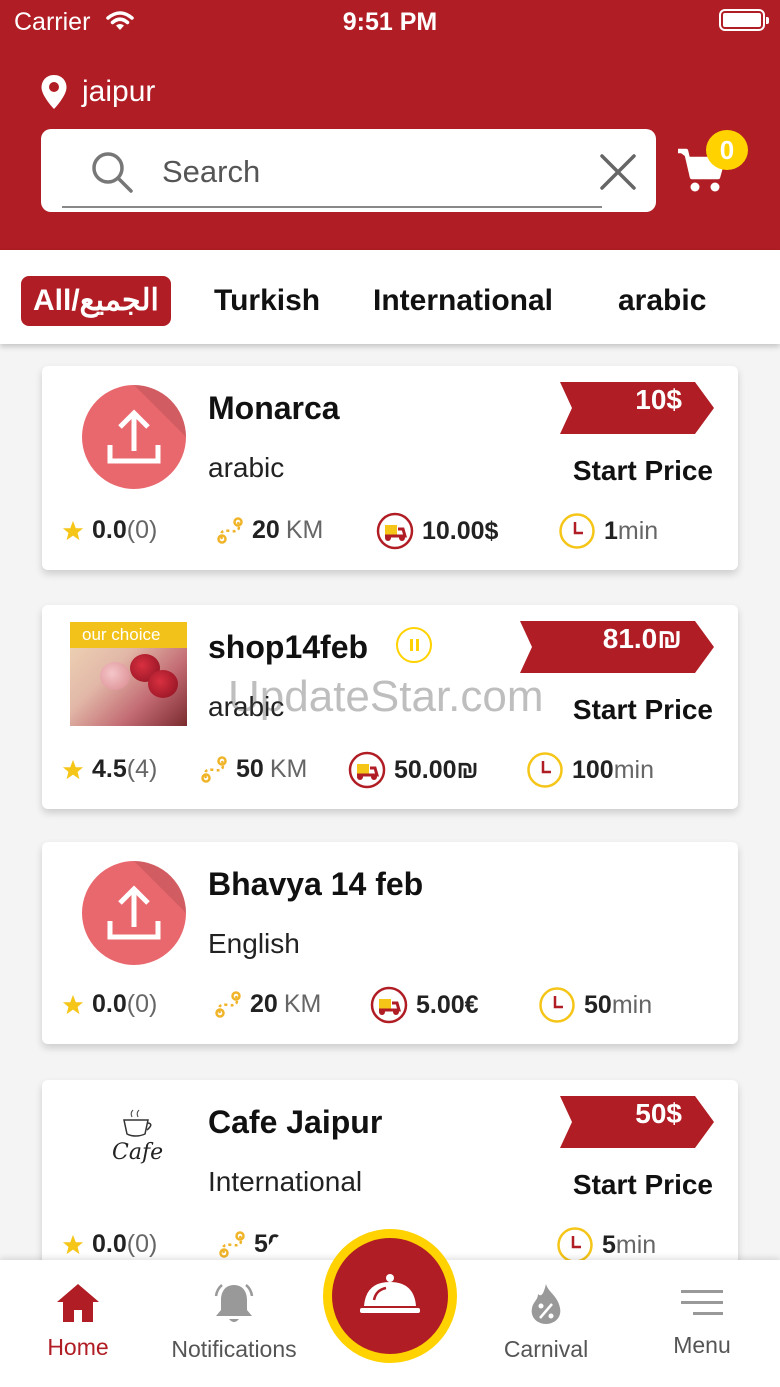 The width and height of the screenshot is (780, 1387). Describe the element at coordinates (436, 769) in the screenshot. I see `delivery-fee-value: 50.00₪` at that location.